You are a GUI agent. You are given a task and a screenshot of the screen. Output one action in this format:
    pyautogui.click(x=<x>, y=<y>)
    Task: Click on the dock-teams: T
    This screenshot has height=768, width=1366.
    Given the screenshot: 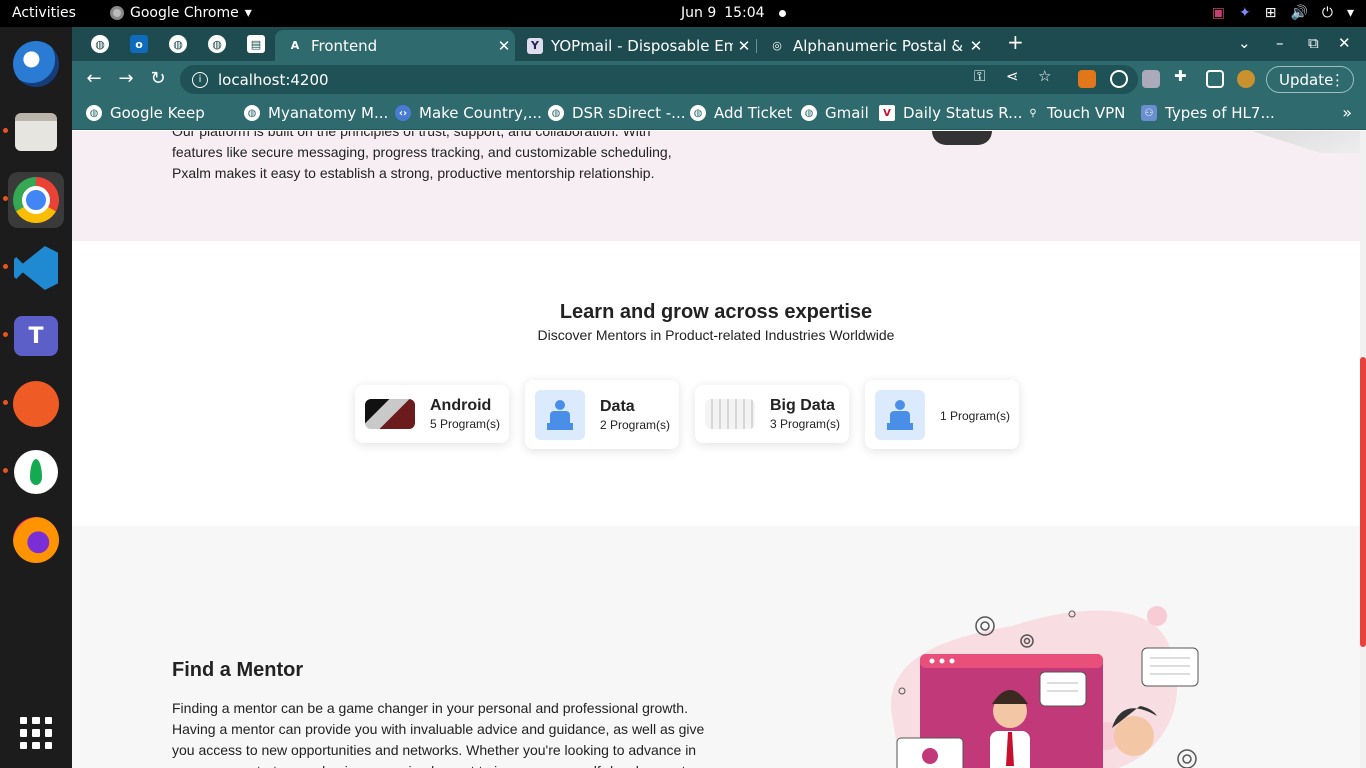 What is the action you would take?
    pyautogui.click(x=36, y=336)
    